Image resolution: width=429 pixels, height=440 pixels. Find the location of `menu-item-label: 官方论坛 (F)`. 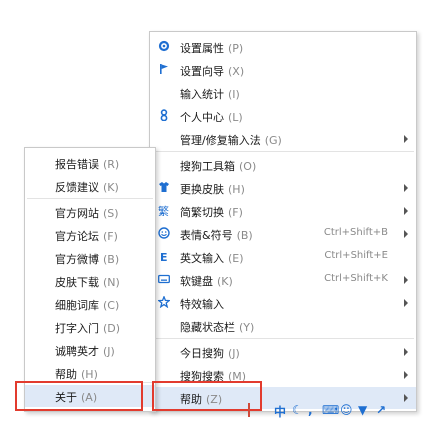

menu-item-label: 官方论坛 (F) is located at coordinates (86, 236).